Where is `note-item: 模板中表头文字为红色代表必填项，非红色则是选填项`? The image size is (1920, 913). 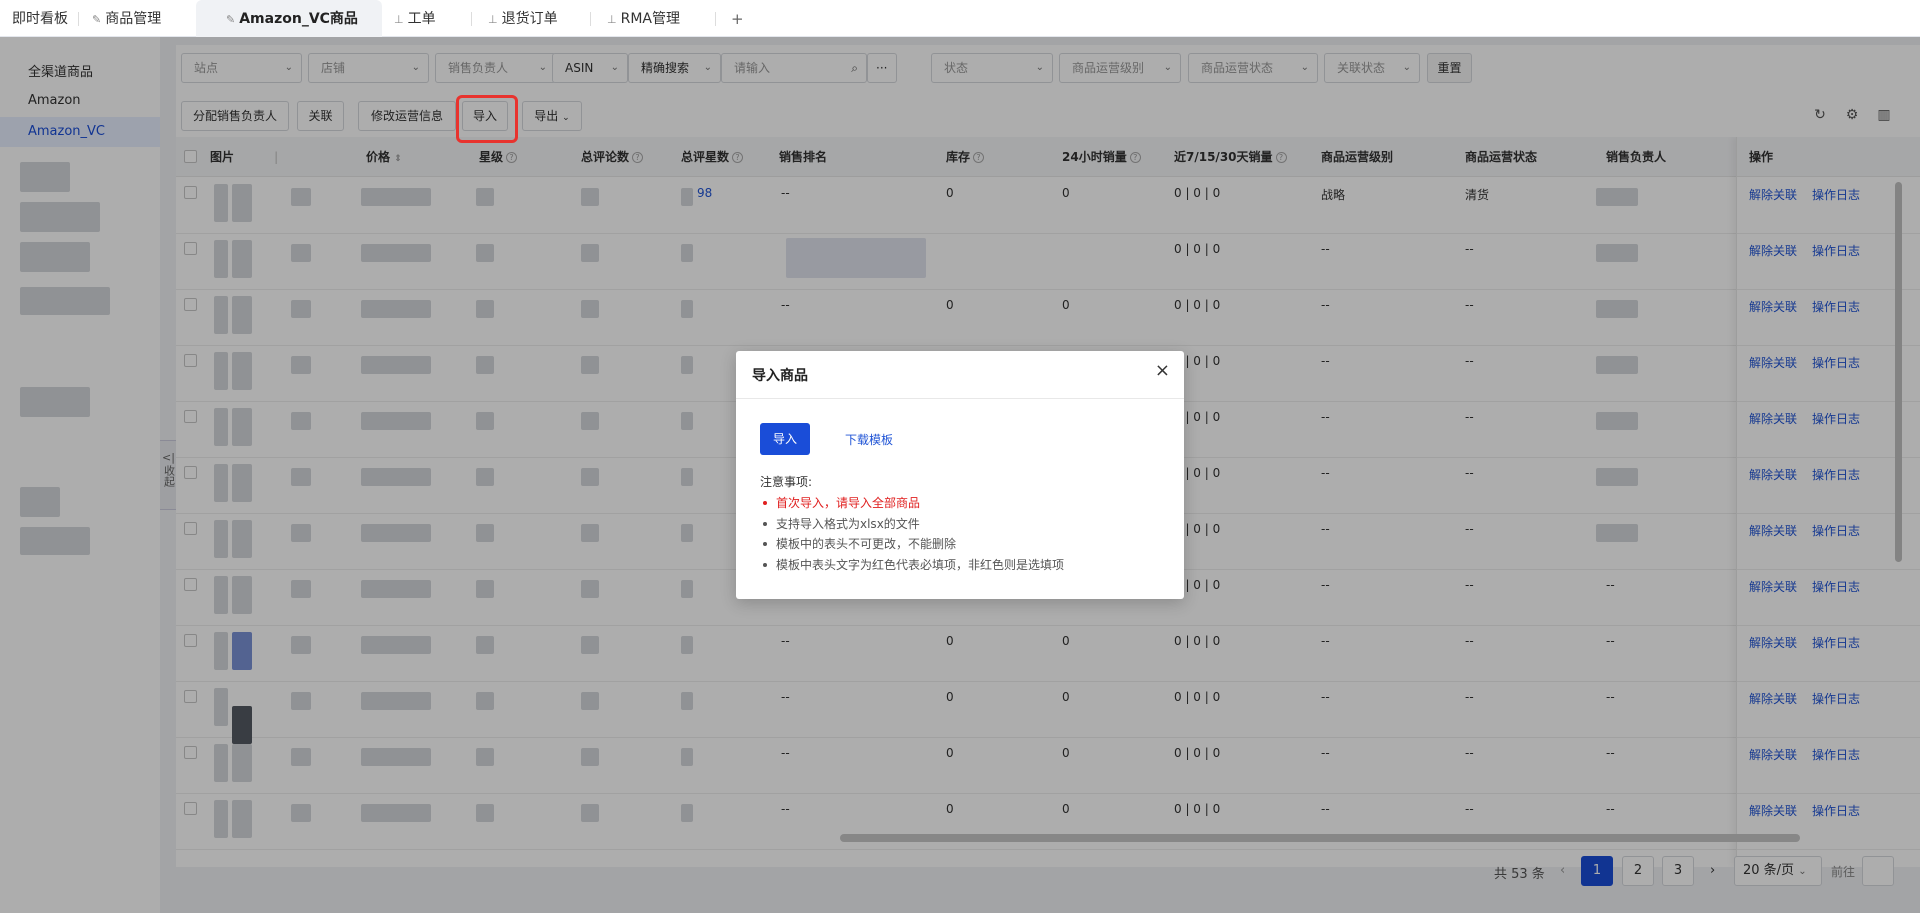 note-item: 模板中表头文字为红色代表必填项，非红色则是选填项 is located at coordinates (912, 565).